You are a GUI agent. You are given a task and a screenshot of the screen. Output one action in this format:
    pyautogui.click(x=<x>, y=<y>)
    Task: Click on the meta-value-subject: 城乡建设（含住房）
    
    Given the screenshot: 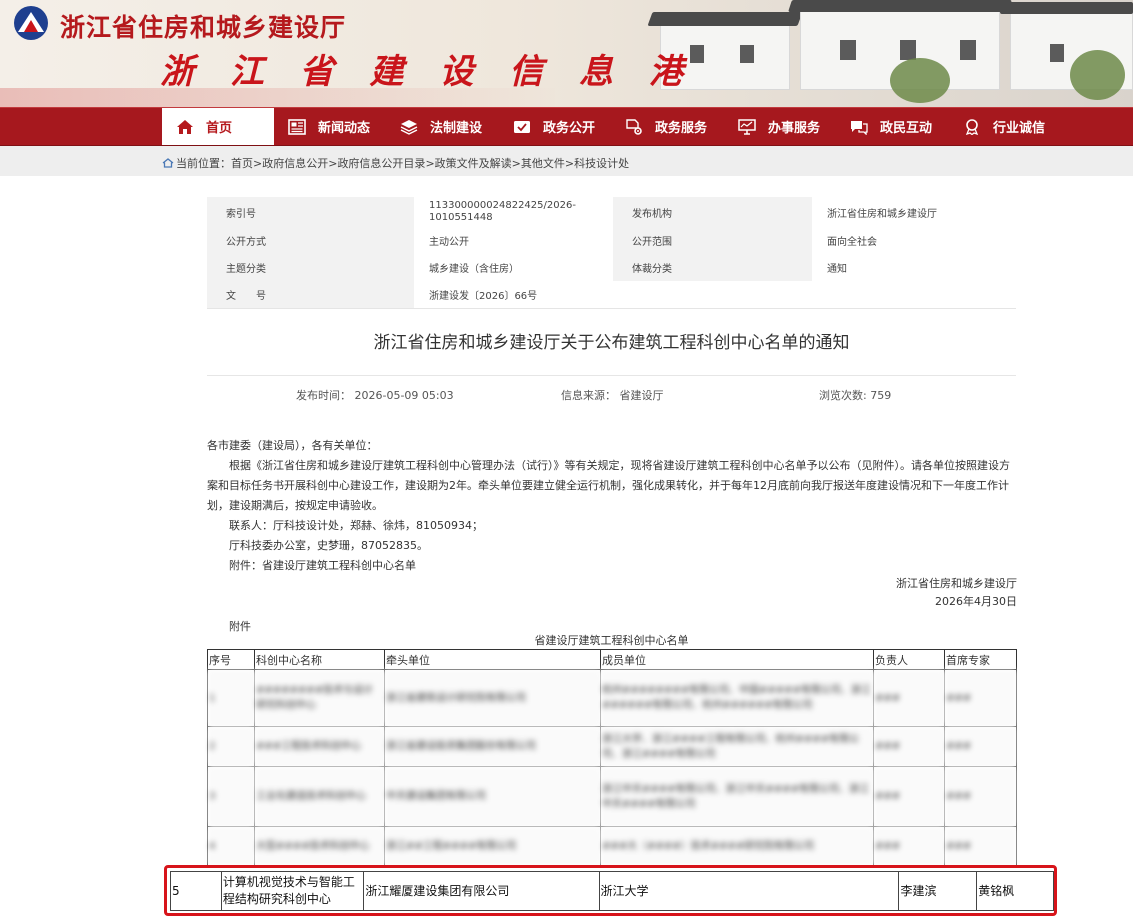 What is the action you would take?
    pyautogui.click(x=513, y=267)
    